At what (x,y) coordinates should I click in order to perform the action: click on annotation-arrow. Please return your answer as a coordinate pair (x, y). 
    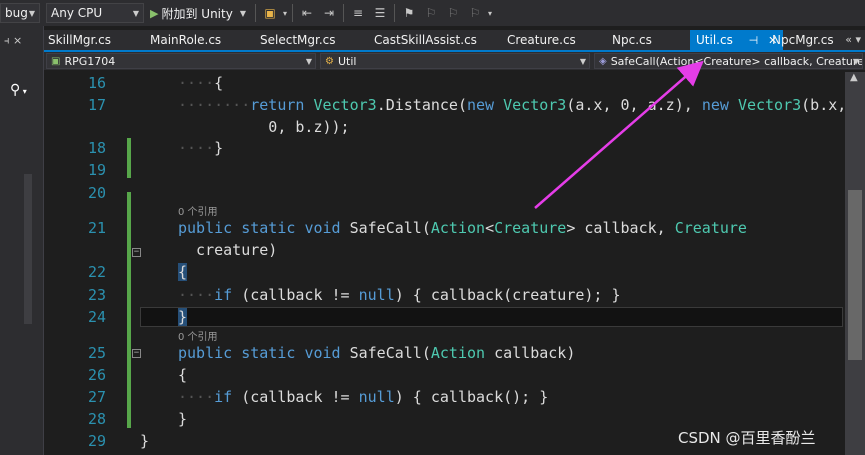
    Looking at the image, I should click on (619, 134).